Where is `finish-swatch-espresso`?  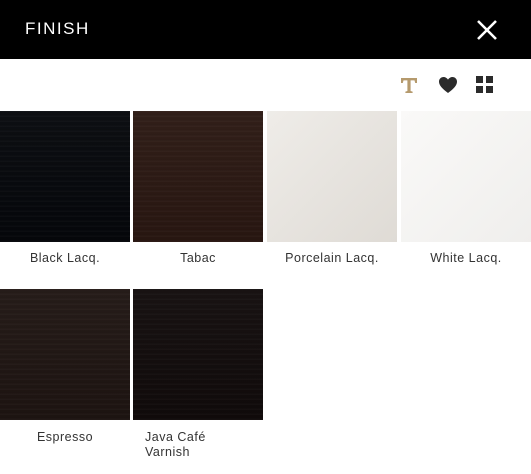
finish-swatch-espresso is located at coordinates (65, 354).